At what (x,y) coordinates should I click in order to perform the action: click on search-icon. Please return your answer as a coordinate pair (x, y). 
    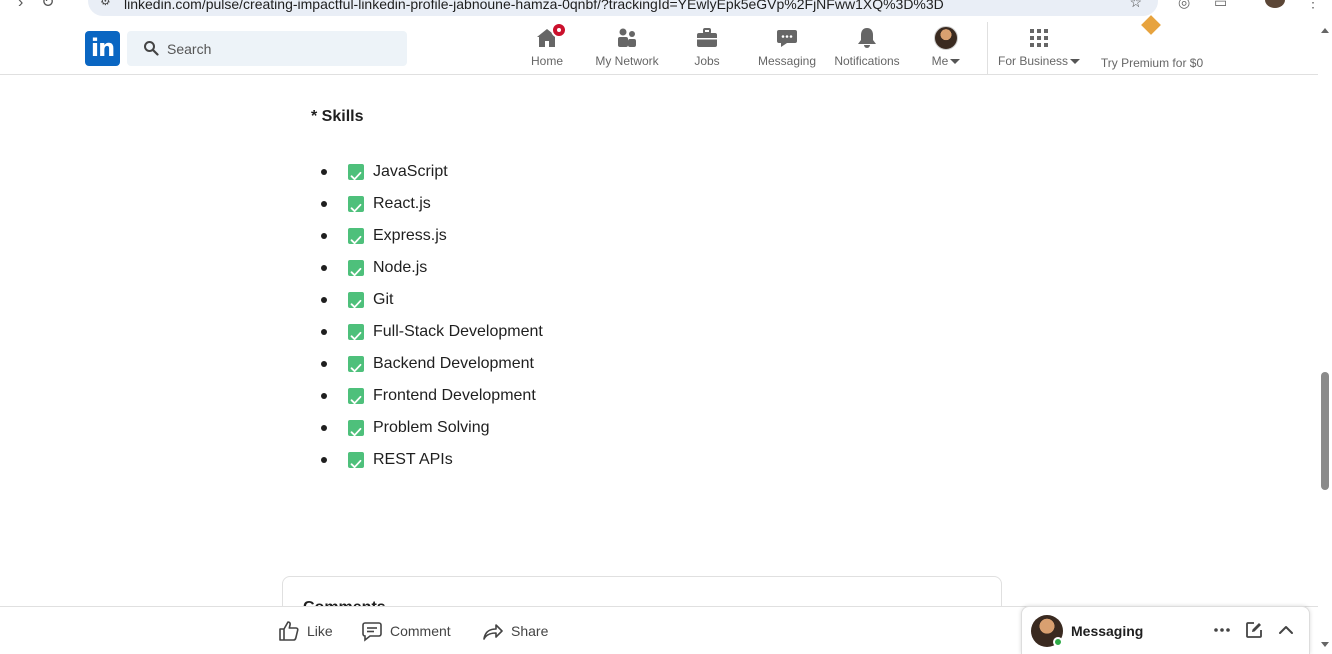
    Looking at the image, I should click on (151, 48).